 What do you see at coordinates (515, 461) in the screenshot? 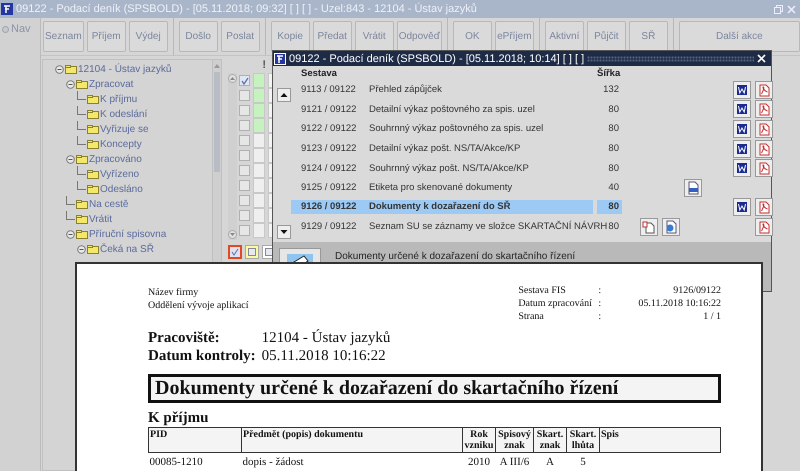
I see `table-cell: A III/6` at bounding box center [515, 461].